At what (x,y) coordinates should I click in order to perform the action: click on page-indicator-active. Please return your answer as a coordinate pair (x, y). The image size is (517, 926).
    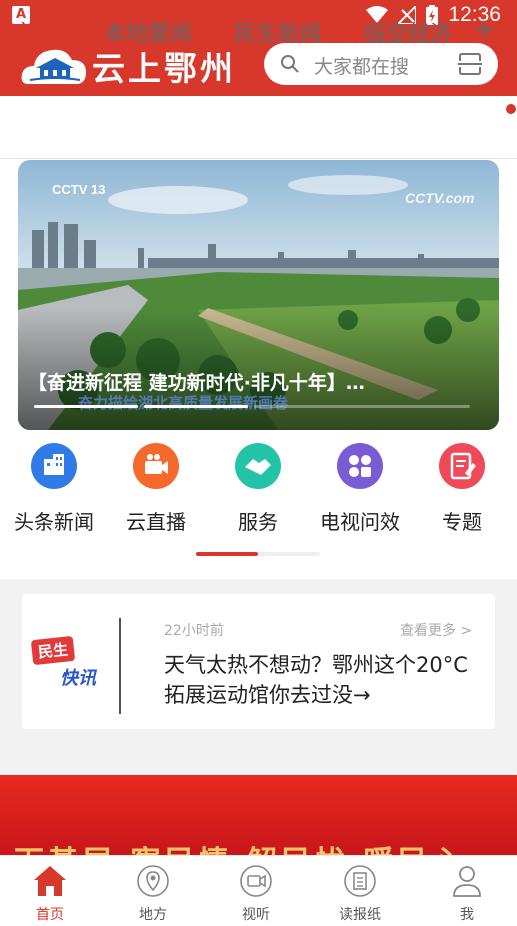
    Looking at the image, I should click on (227, 554).